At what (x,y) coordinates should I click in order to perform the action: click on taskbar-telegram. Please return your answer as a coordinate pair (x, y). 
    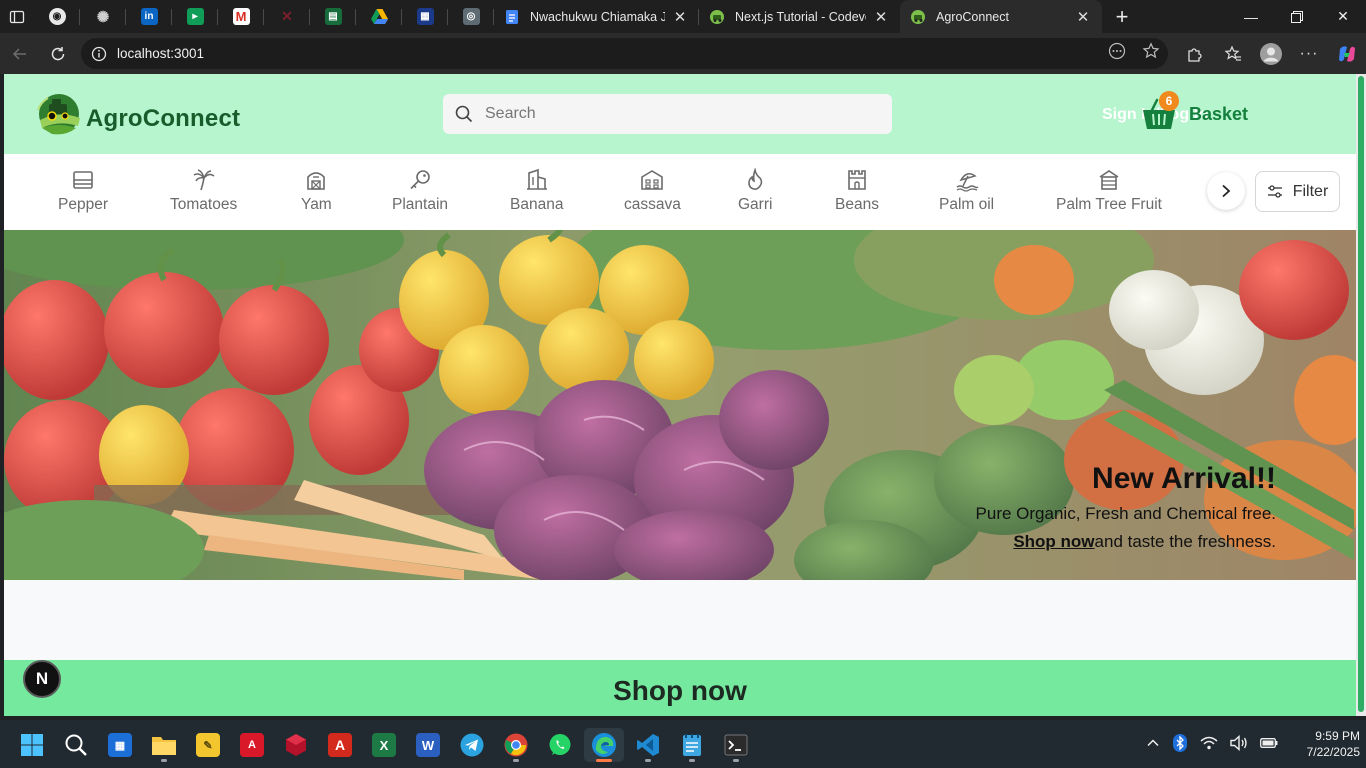
    Looking at the image, I should click on (472, 745).